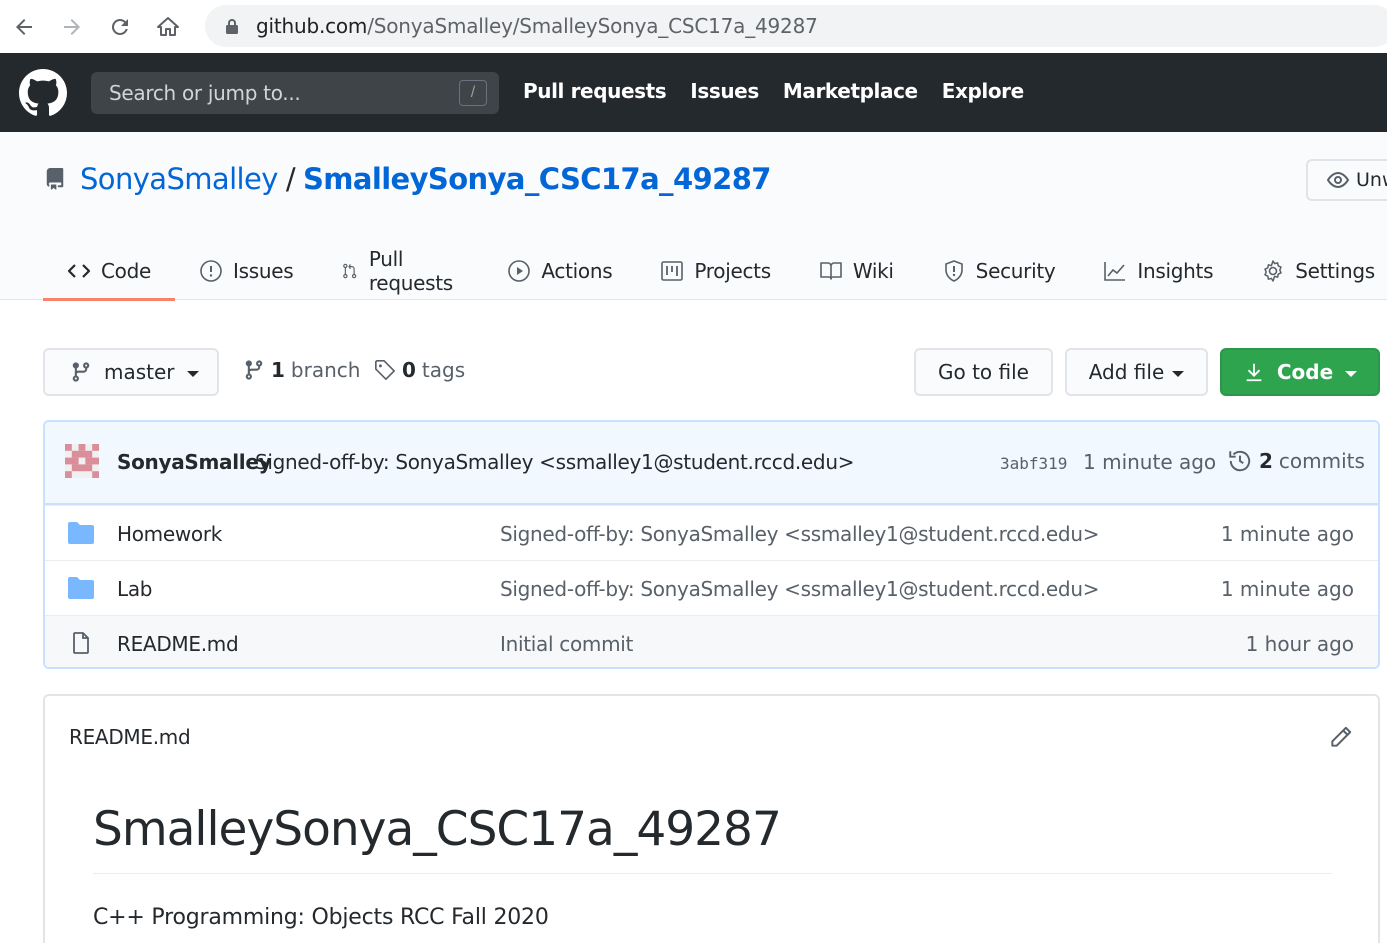  I want to click on tab-actions-label: Actions, so click(577, 271).